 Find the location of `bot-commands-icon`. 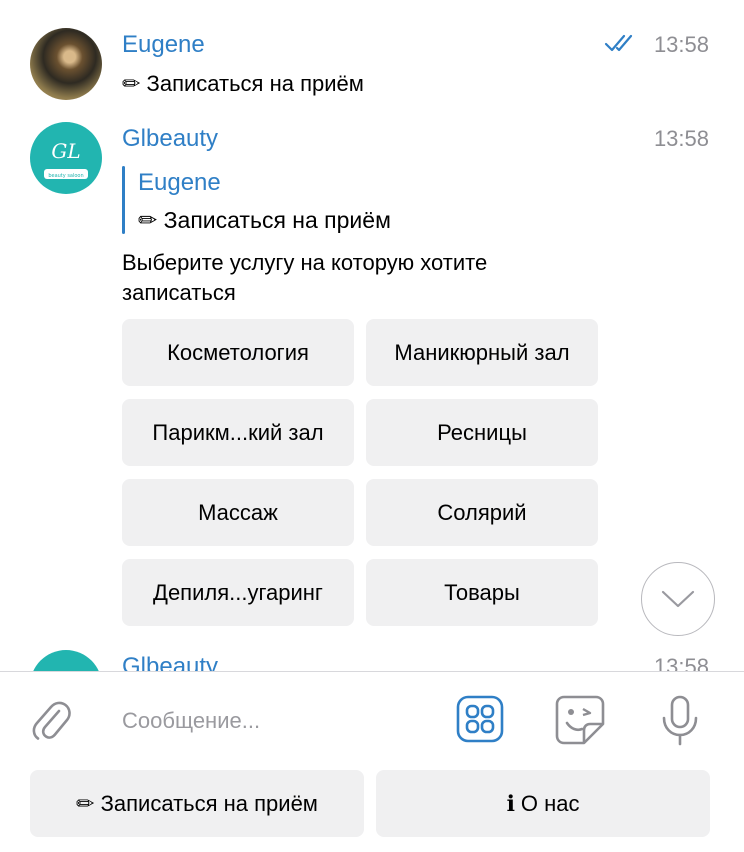

bot-commands-icon is located at coordinates (480, 719).